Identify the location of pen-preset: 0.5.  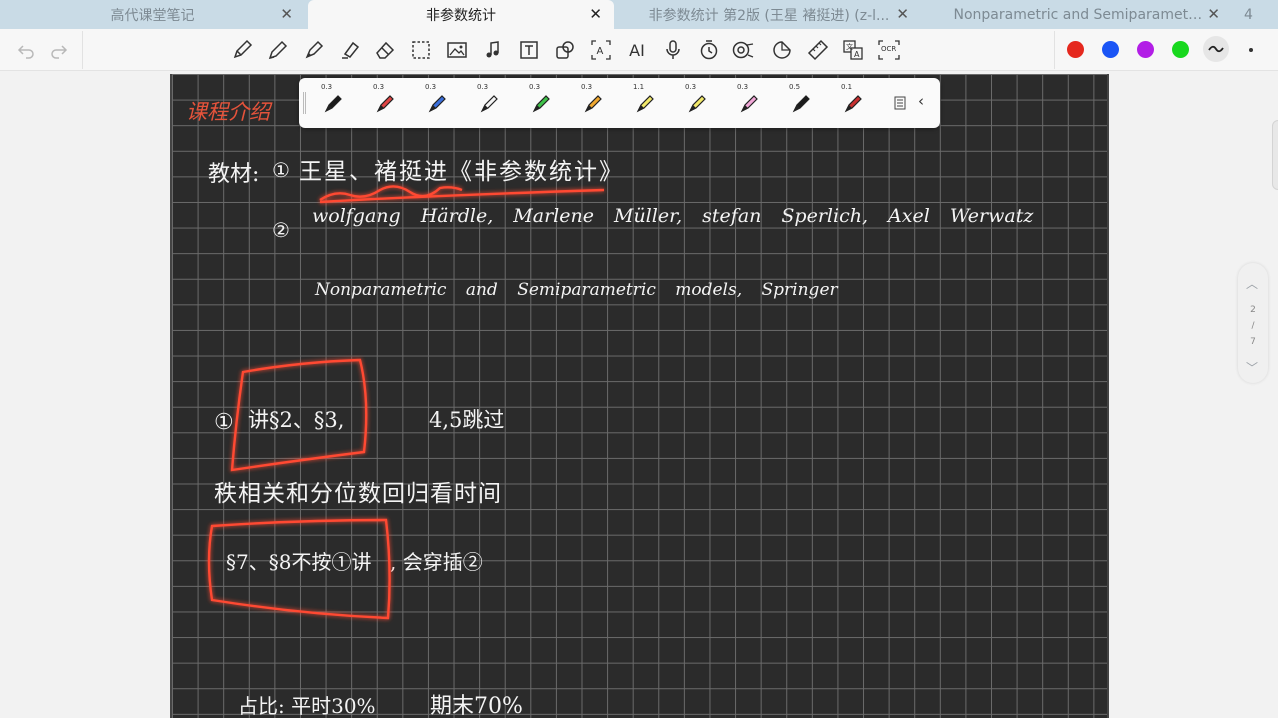
(801, 103).